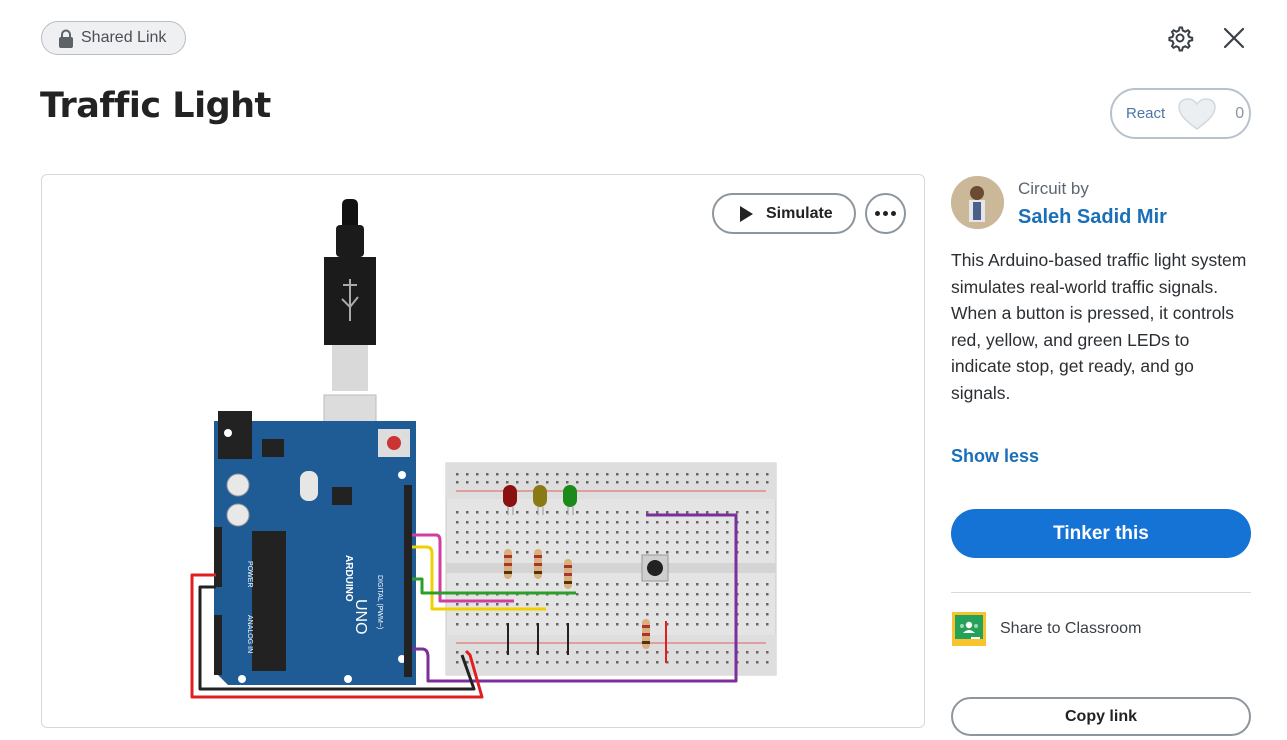 The image size is (1287, 740). What do you see at coordinates (1146, 113) in the screenshot?
I see `react-label: React` at bounding box center [1146, 113].